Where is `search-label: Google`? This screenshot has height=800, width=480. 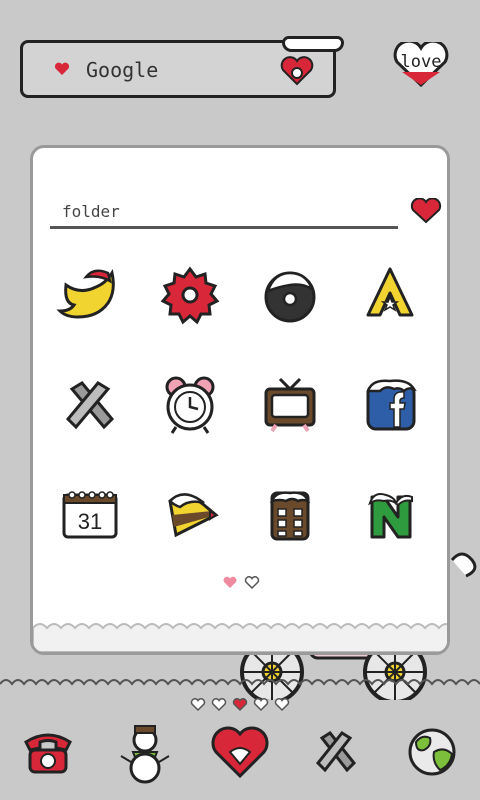
search-label: Google is located at coordinates (122, 70).